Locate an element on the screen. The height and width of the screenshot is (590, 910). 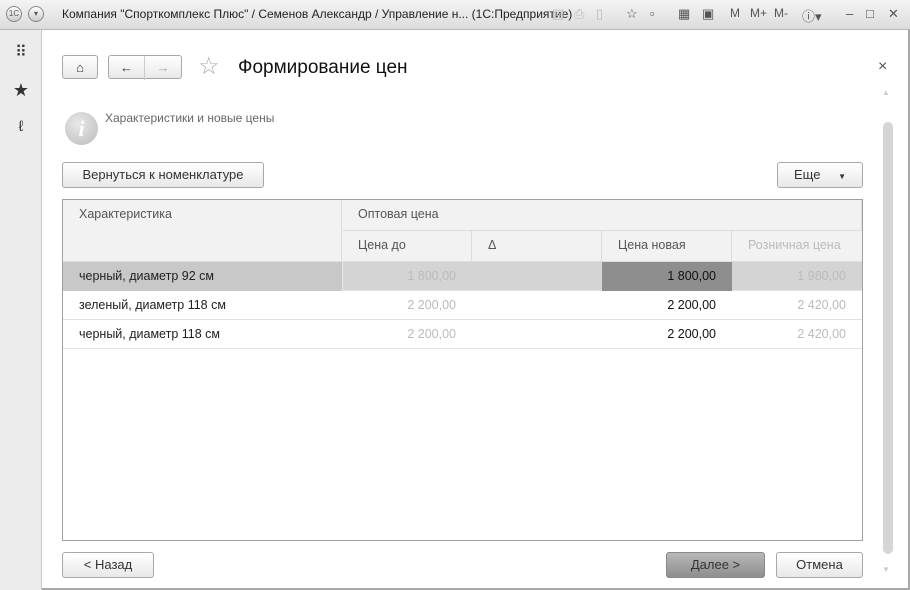
memory-plus-button: M+ is located at coordinates (758, 13).